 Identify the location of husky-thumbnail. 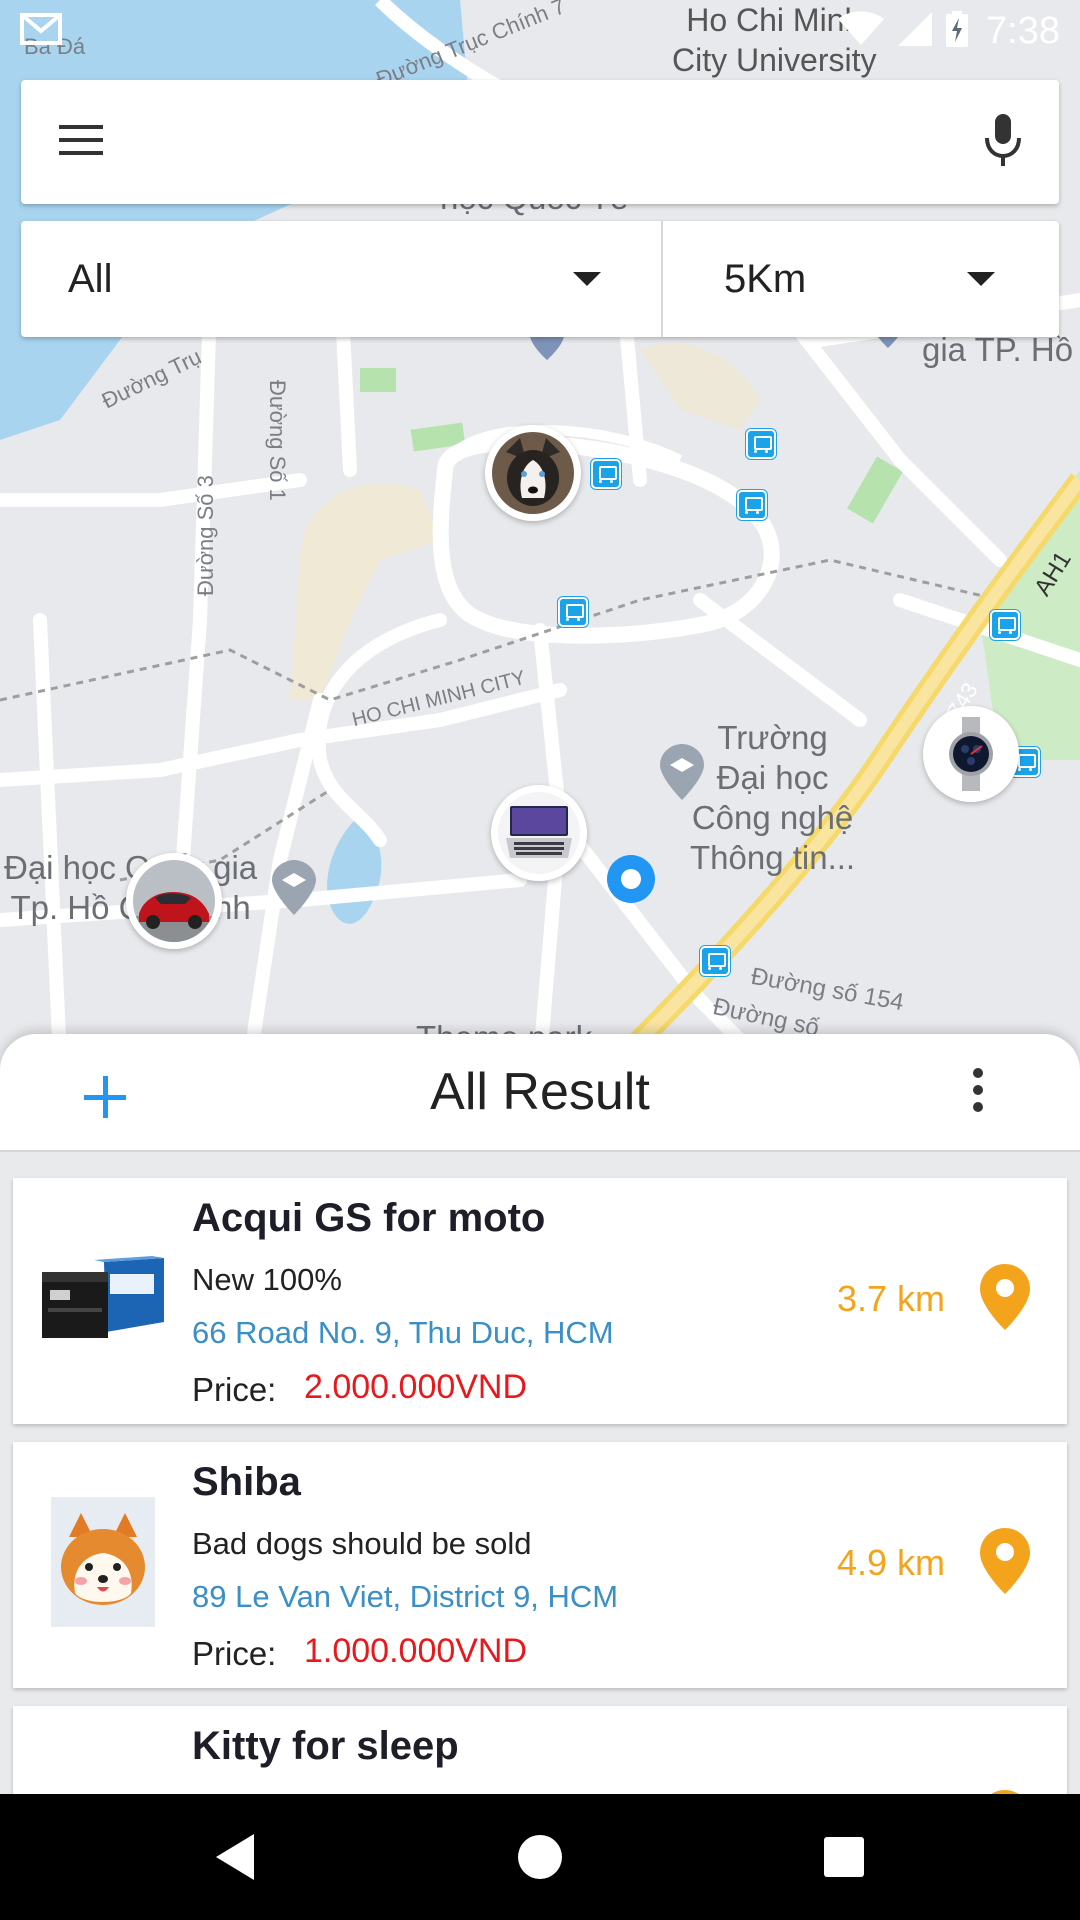
(533, 473).